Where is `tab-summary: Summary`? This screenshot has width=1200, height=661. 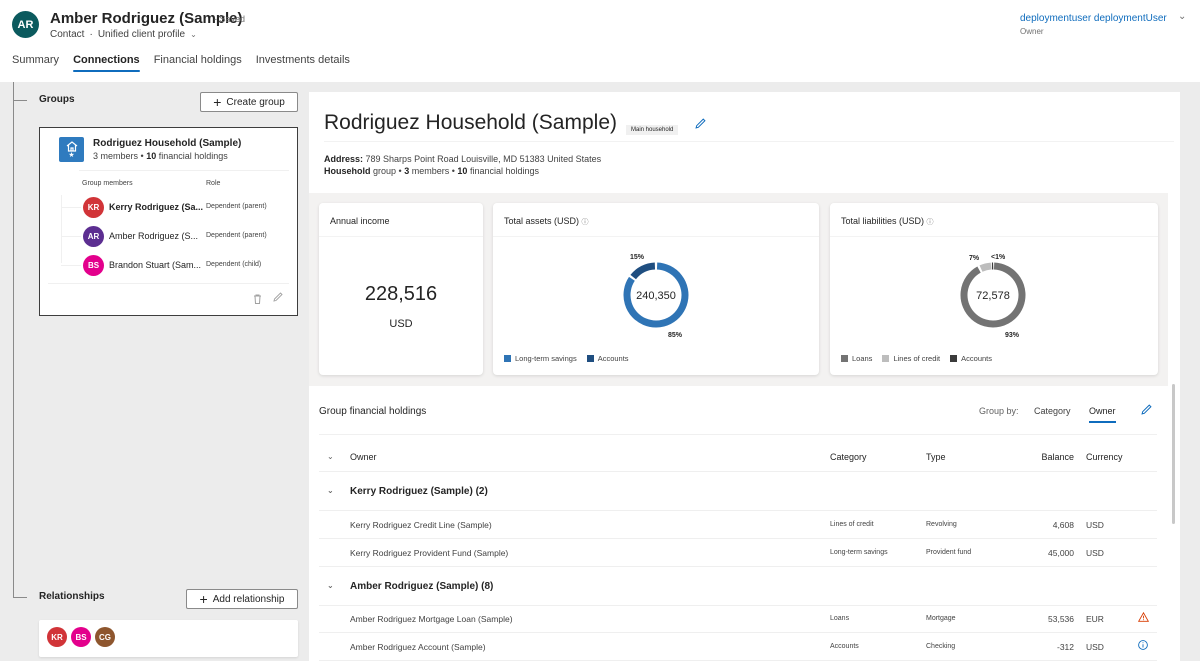 tab-summary: Summary is located at coordinates (35, 63).